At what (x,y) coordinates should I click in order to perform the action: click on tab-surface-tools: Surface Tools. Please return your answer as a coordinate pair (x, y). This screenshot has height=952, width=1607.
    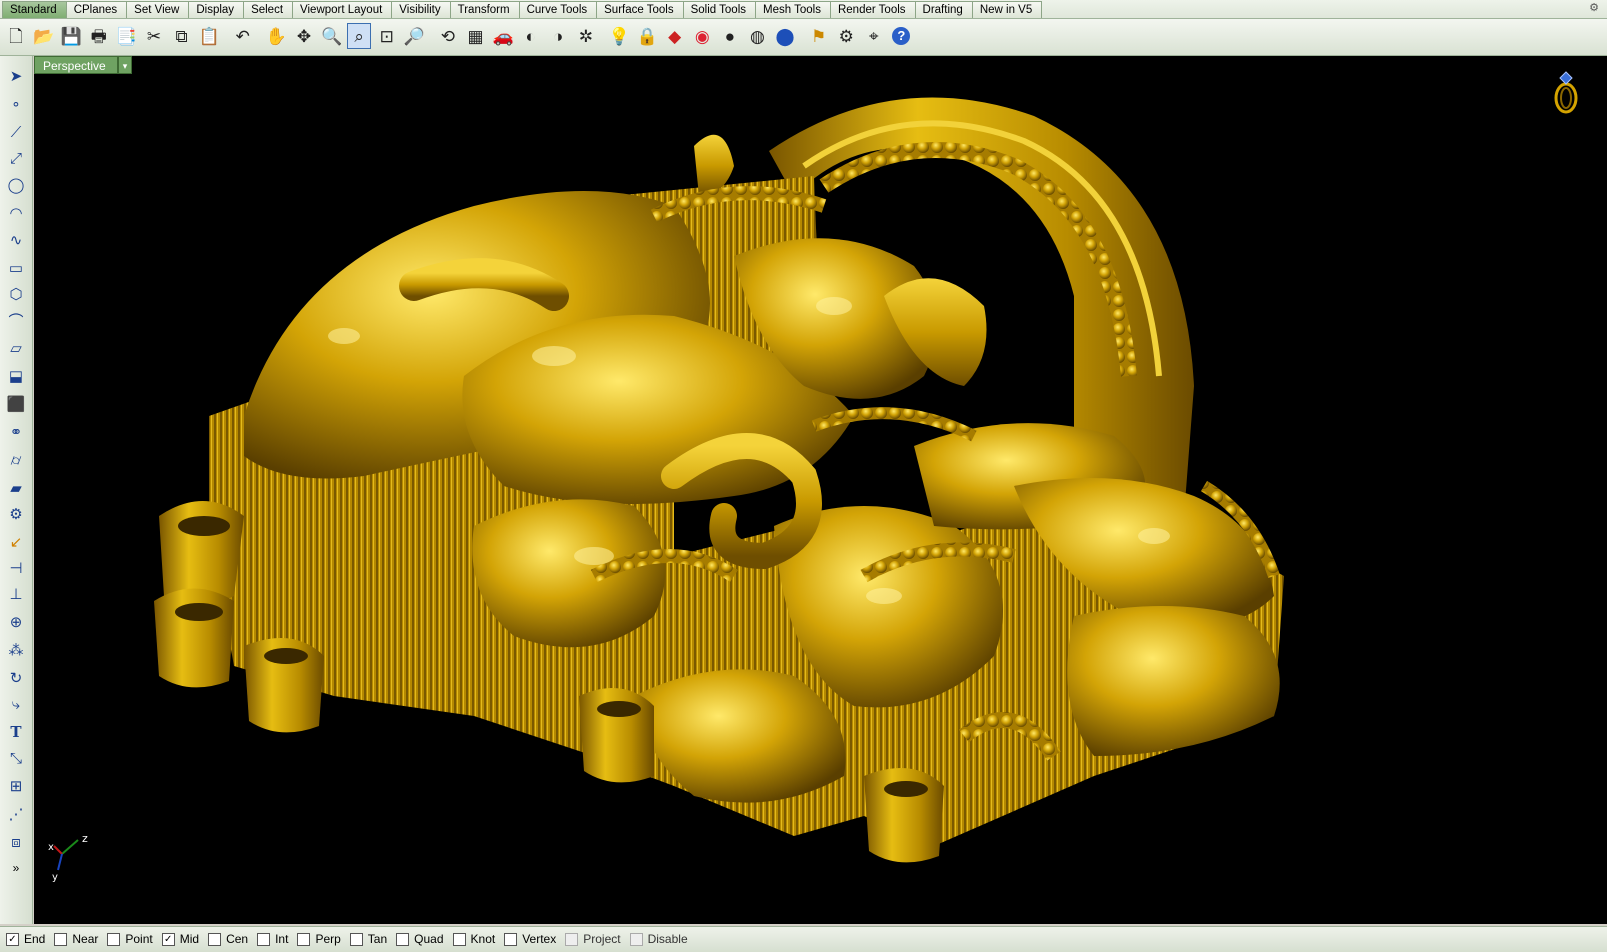
    Looking at the image, I should click on (640, 9).